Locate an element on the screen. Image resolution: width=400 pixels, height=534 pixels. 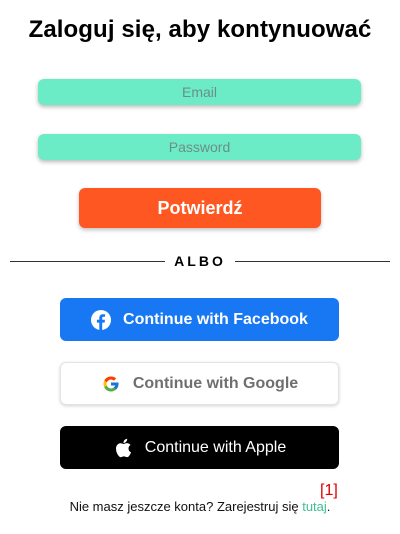
facebook-login-button: Continue with Facebook is located at coordinates (199, 319).